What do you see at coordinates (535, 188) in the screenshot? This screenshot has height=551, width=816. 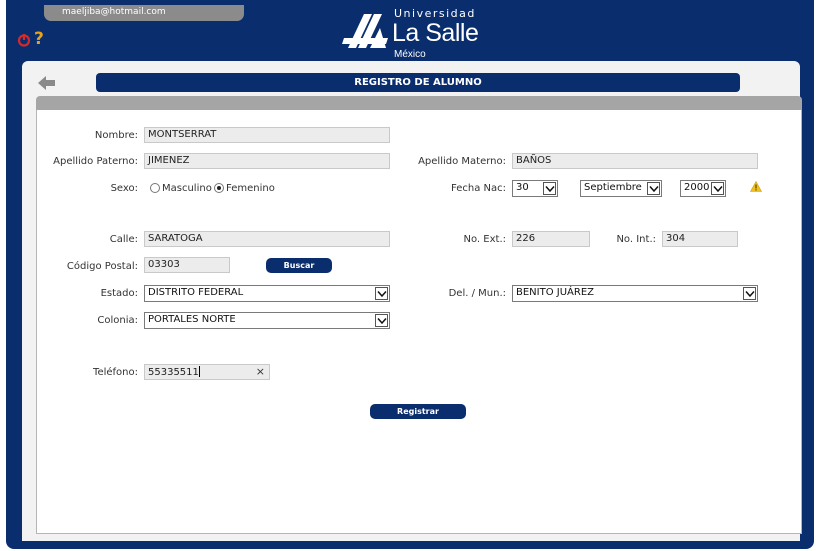 I see `day-select: 30` at bounding box center [535, 188].